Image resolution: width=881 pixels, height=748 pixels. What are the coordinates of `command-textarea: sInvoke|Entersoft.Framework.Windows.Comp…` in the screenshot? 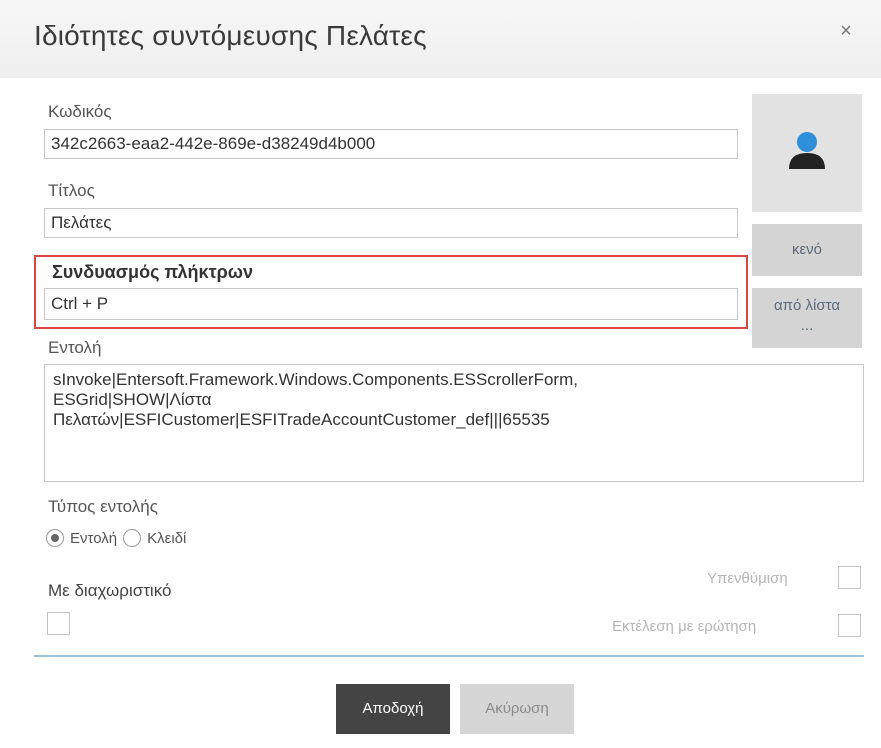 It's located at (454, 423).